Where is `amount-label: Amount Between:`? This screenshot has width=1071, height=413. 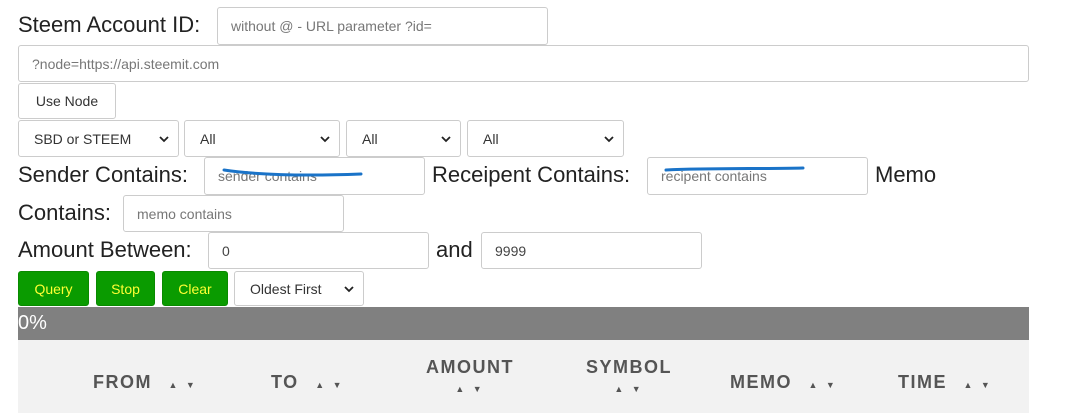
amount-label: Amount Between: is located at coordinates (105, 249).